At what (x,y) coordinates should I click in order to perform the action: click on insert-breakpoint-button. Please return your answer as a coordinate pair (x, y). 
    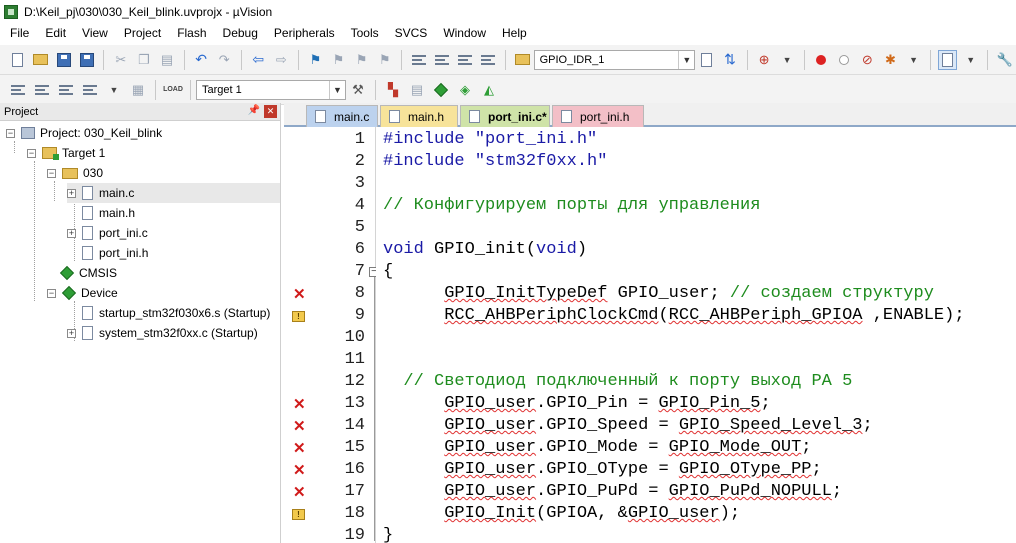
    Looking at the image, I should click on (821, 60).